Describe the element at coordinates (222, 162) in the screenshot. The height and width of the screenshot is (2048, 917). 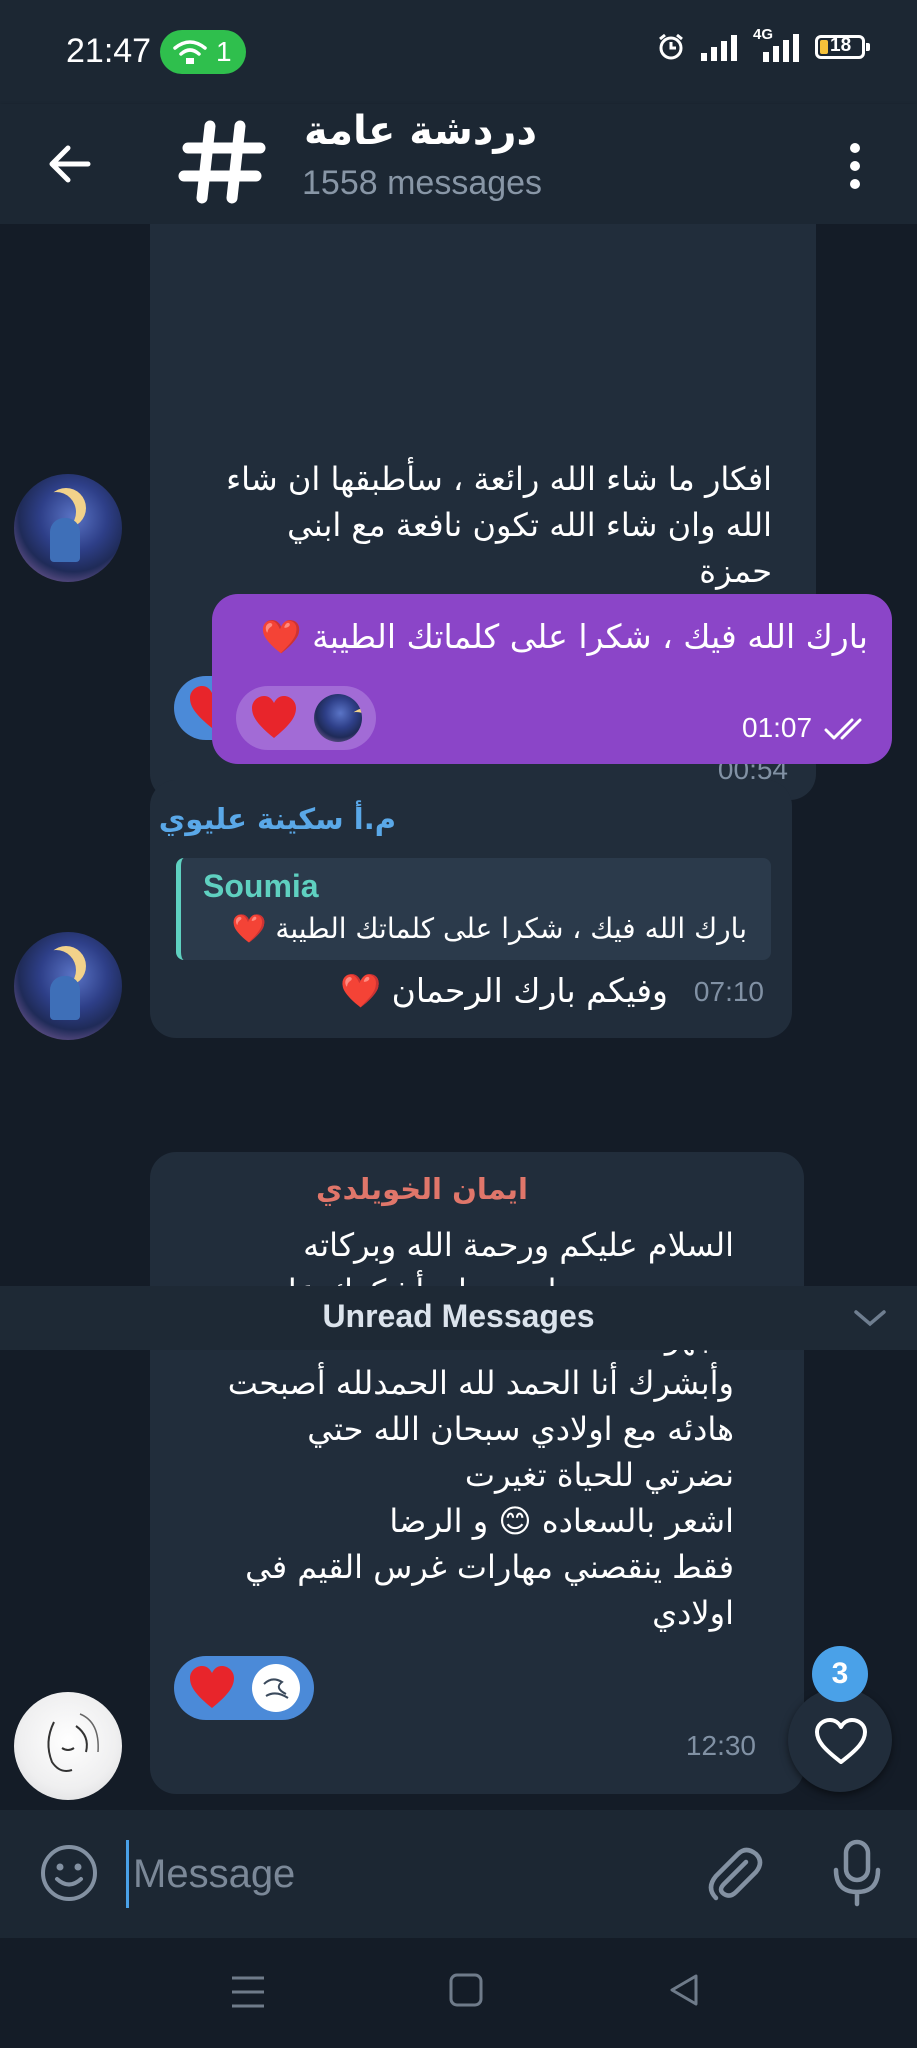
I see `hash-icon` at that location.